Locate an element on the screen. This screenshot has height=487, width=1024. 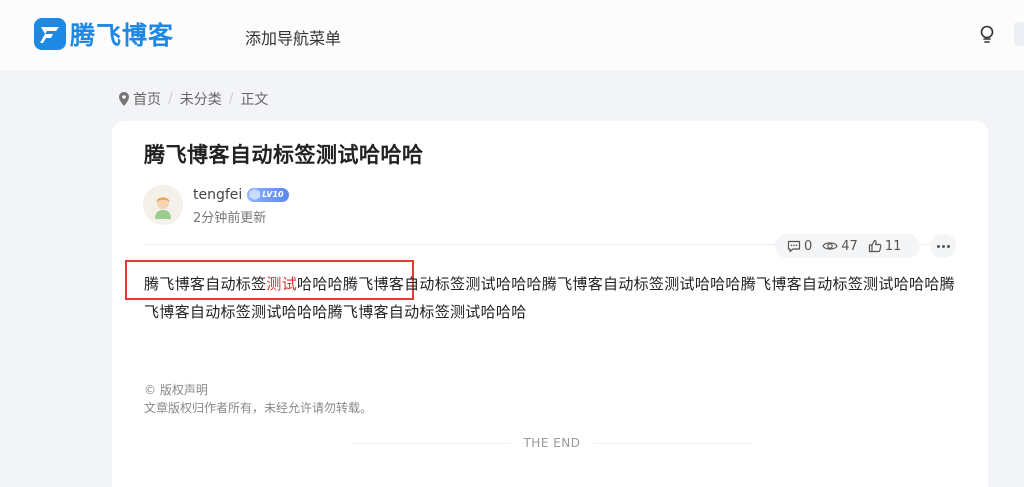
copyright-text: 文章版权归作者所有，未经允许请勿转载。 is located at coordinates (258, 408).